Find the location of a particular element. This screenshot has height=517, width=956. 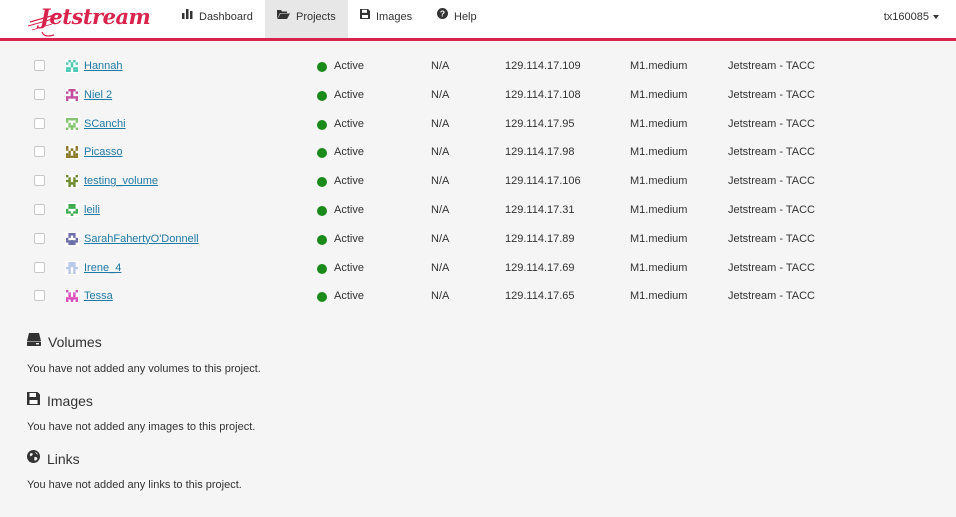

instance-ip-address: 129.114.17.89 is located at coordinates (540, 238).